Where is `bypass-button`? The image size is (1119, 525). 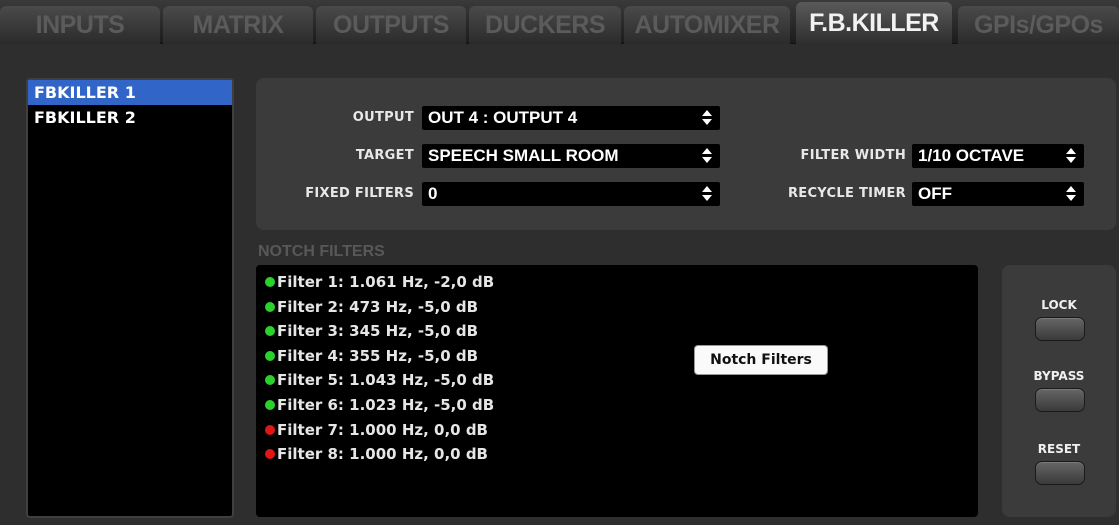
bypass-button is located at coordinates (1060, 400).